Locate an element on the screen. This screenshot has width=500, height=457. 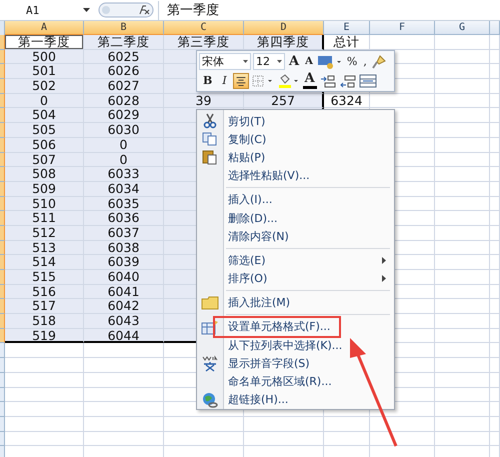
formula-field: 第一季度 is located at coordinates (329, 10).